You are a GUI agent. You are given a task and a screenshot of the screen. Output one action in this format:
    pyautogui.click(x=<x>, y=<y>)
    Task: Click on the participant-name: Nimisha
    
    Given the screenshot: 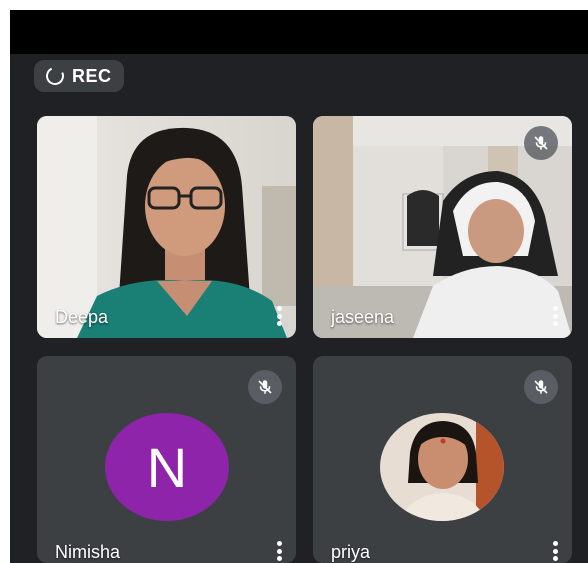 What is the action you would take?
    pyautogui.click(x=88, y=552)
    